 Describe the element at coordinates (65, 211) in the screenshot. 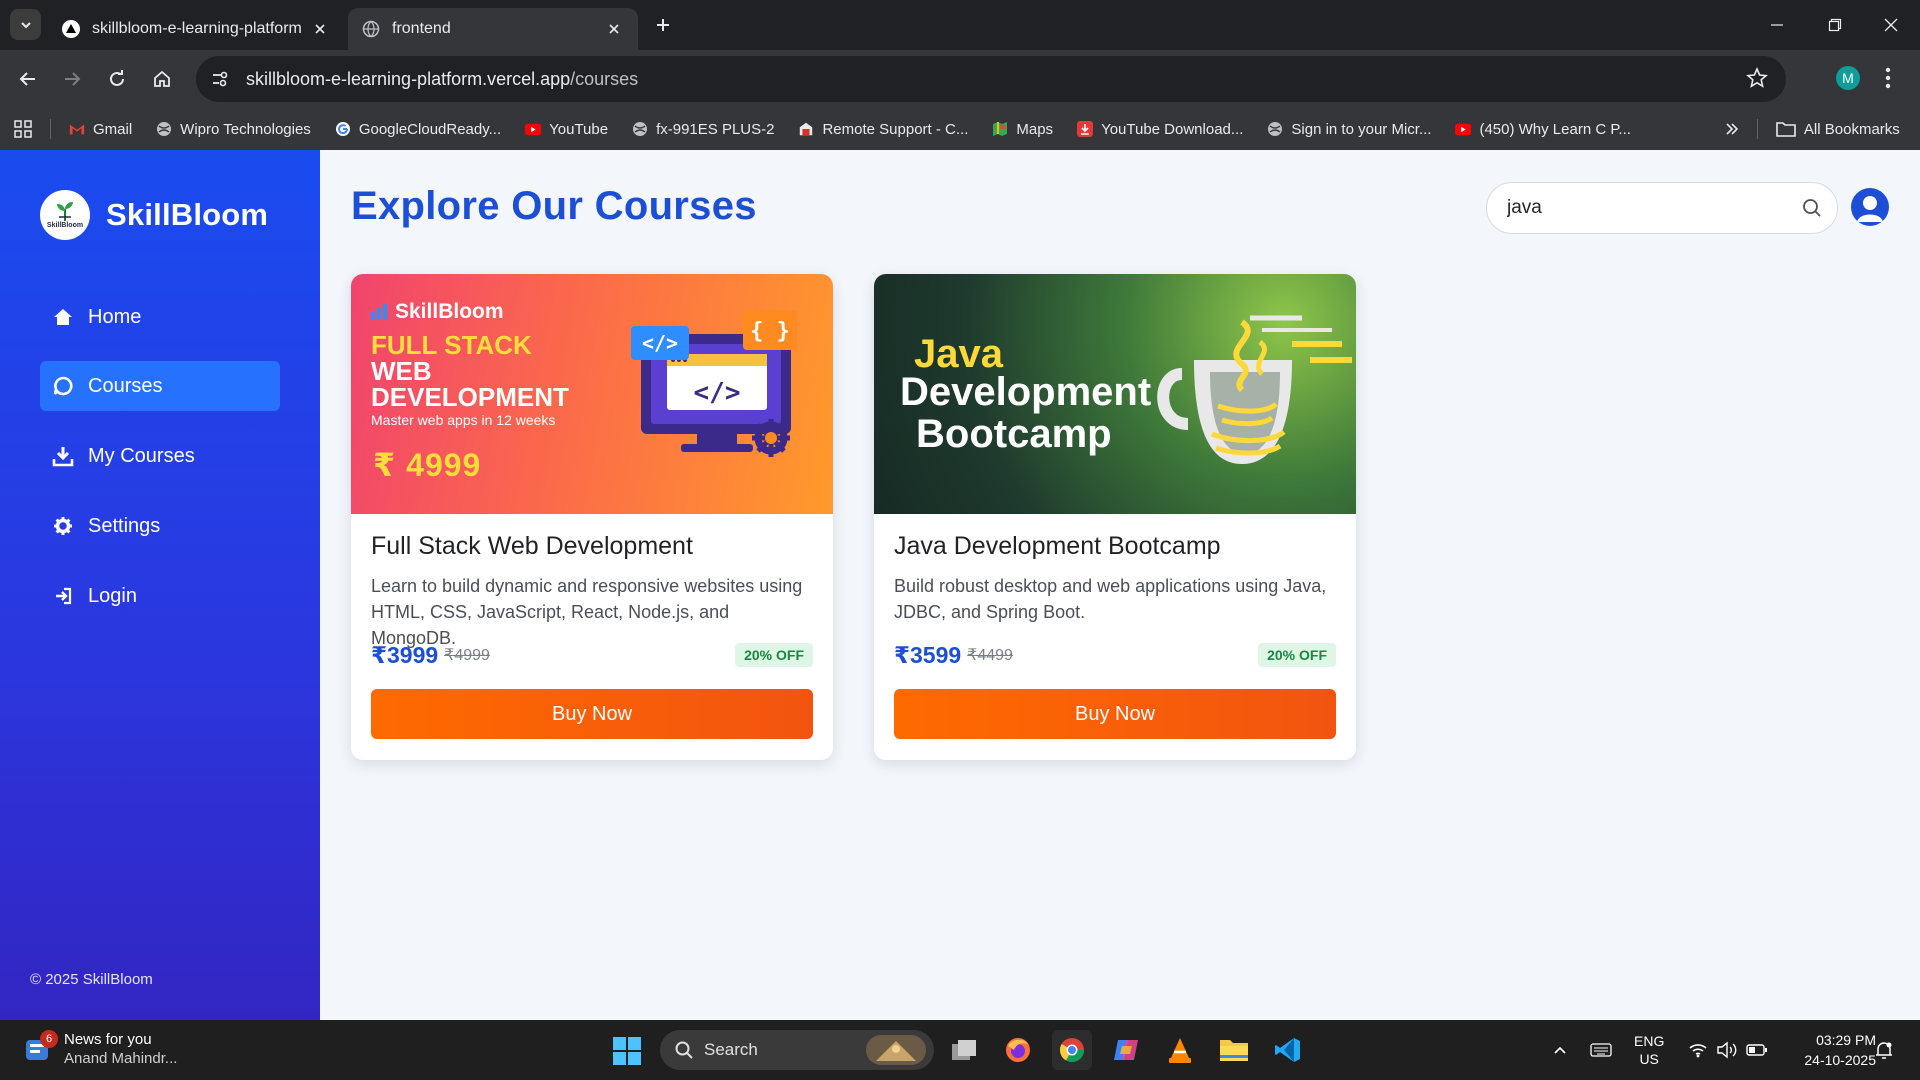

I see `sprout-icon` at that location.